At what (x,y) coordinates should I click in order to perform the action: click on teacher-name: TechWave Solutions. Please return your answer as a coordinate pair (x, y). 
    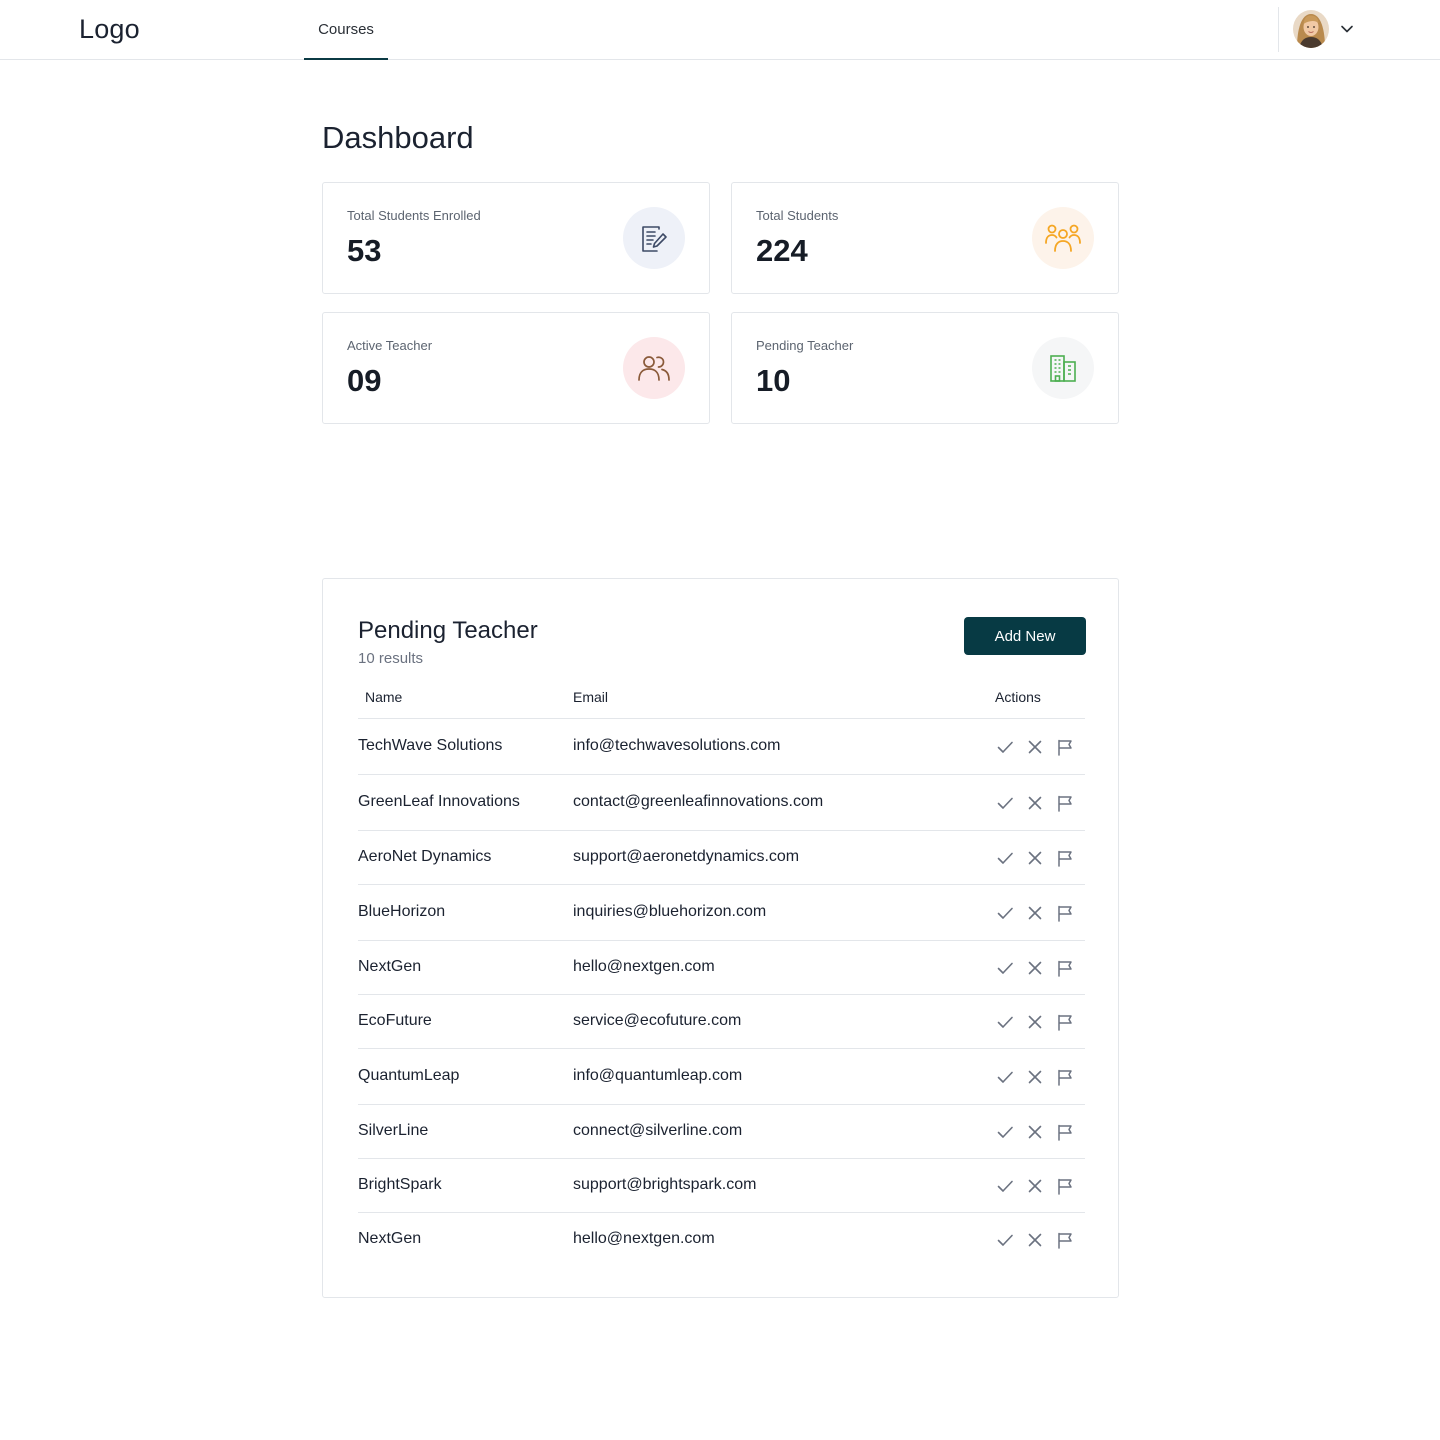
    Looking at the image, I should click on (430, 745).